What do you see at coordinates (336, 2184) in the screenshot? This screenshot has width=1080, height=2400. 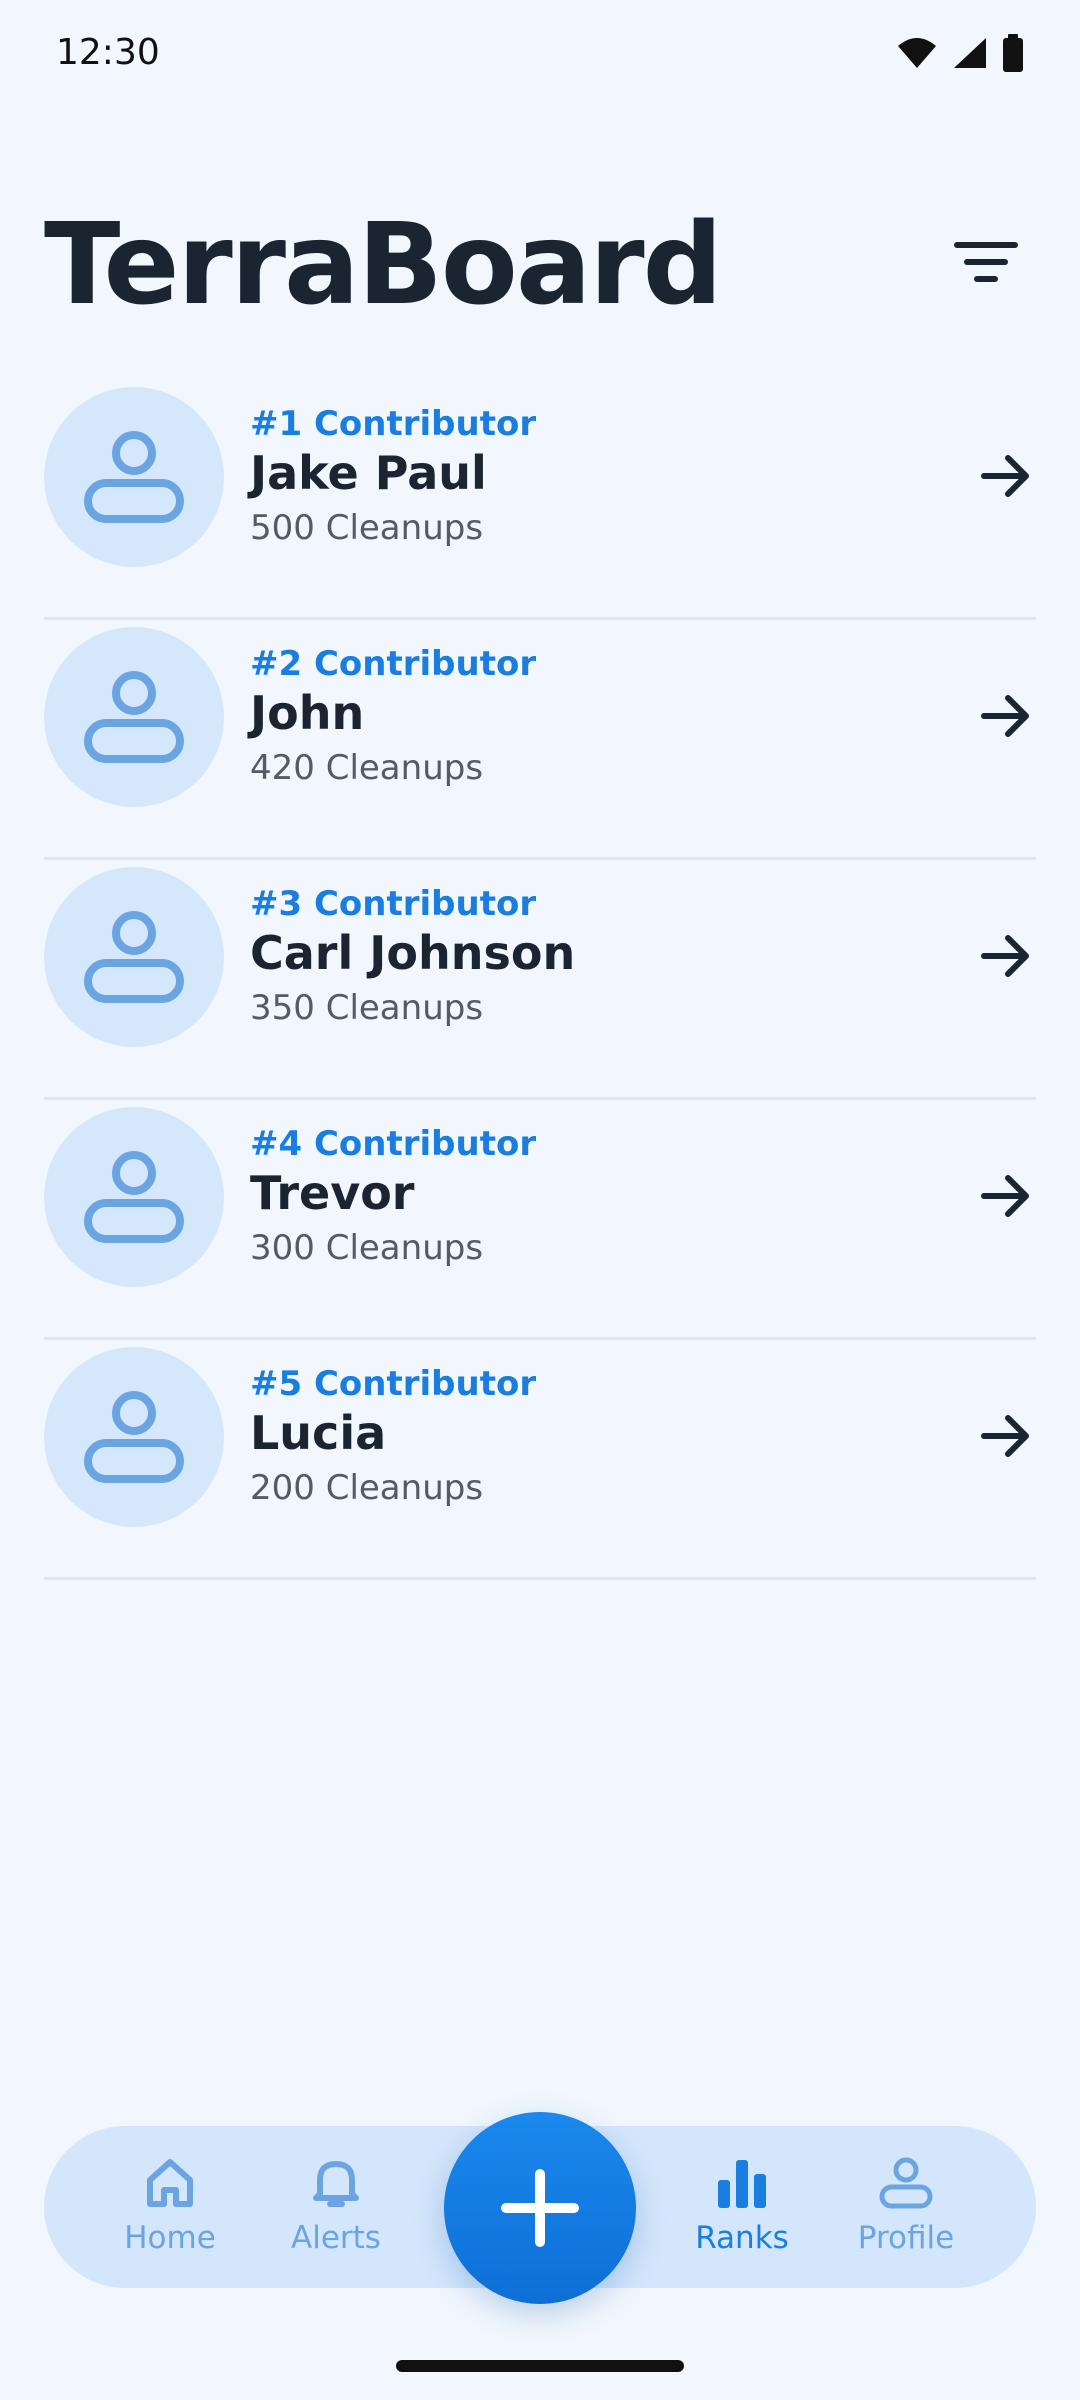 I see `bell-icon` at bounding box center [336, 2184].